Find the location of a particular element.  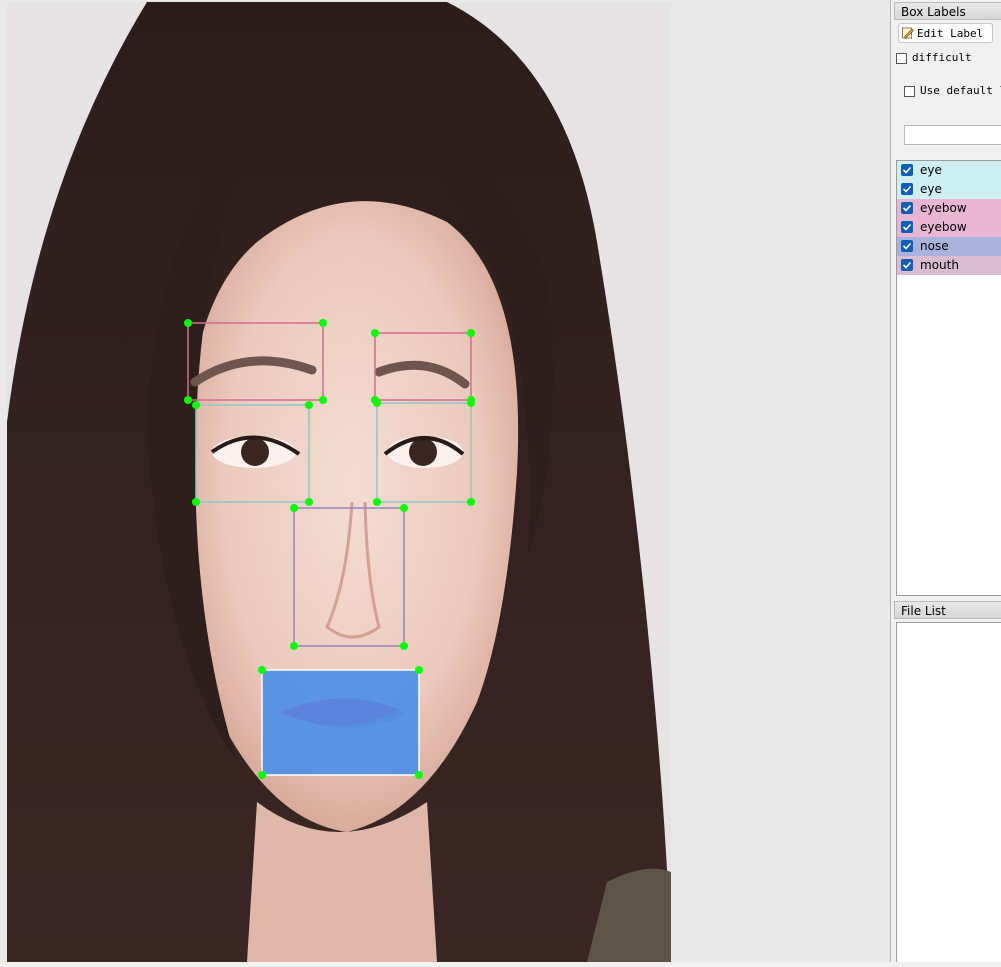

status-bar is located at coordinates (500, 964).